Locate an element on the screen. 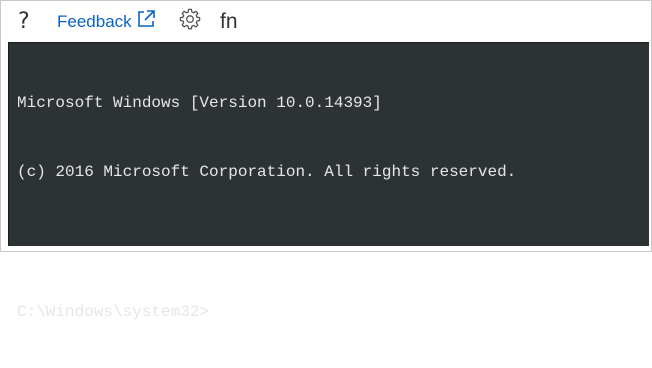 The height and width of the screenshot is (368, 652). settings-button is located at coordinates (190, 21).